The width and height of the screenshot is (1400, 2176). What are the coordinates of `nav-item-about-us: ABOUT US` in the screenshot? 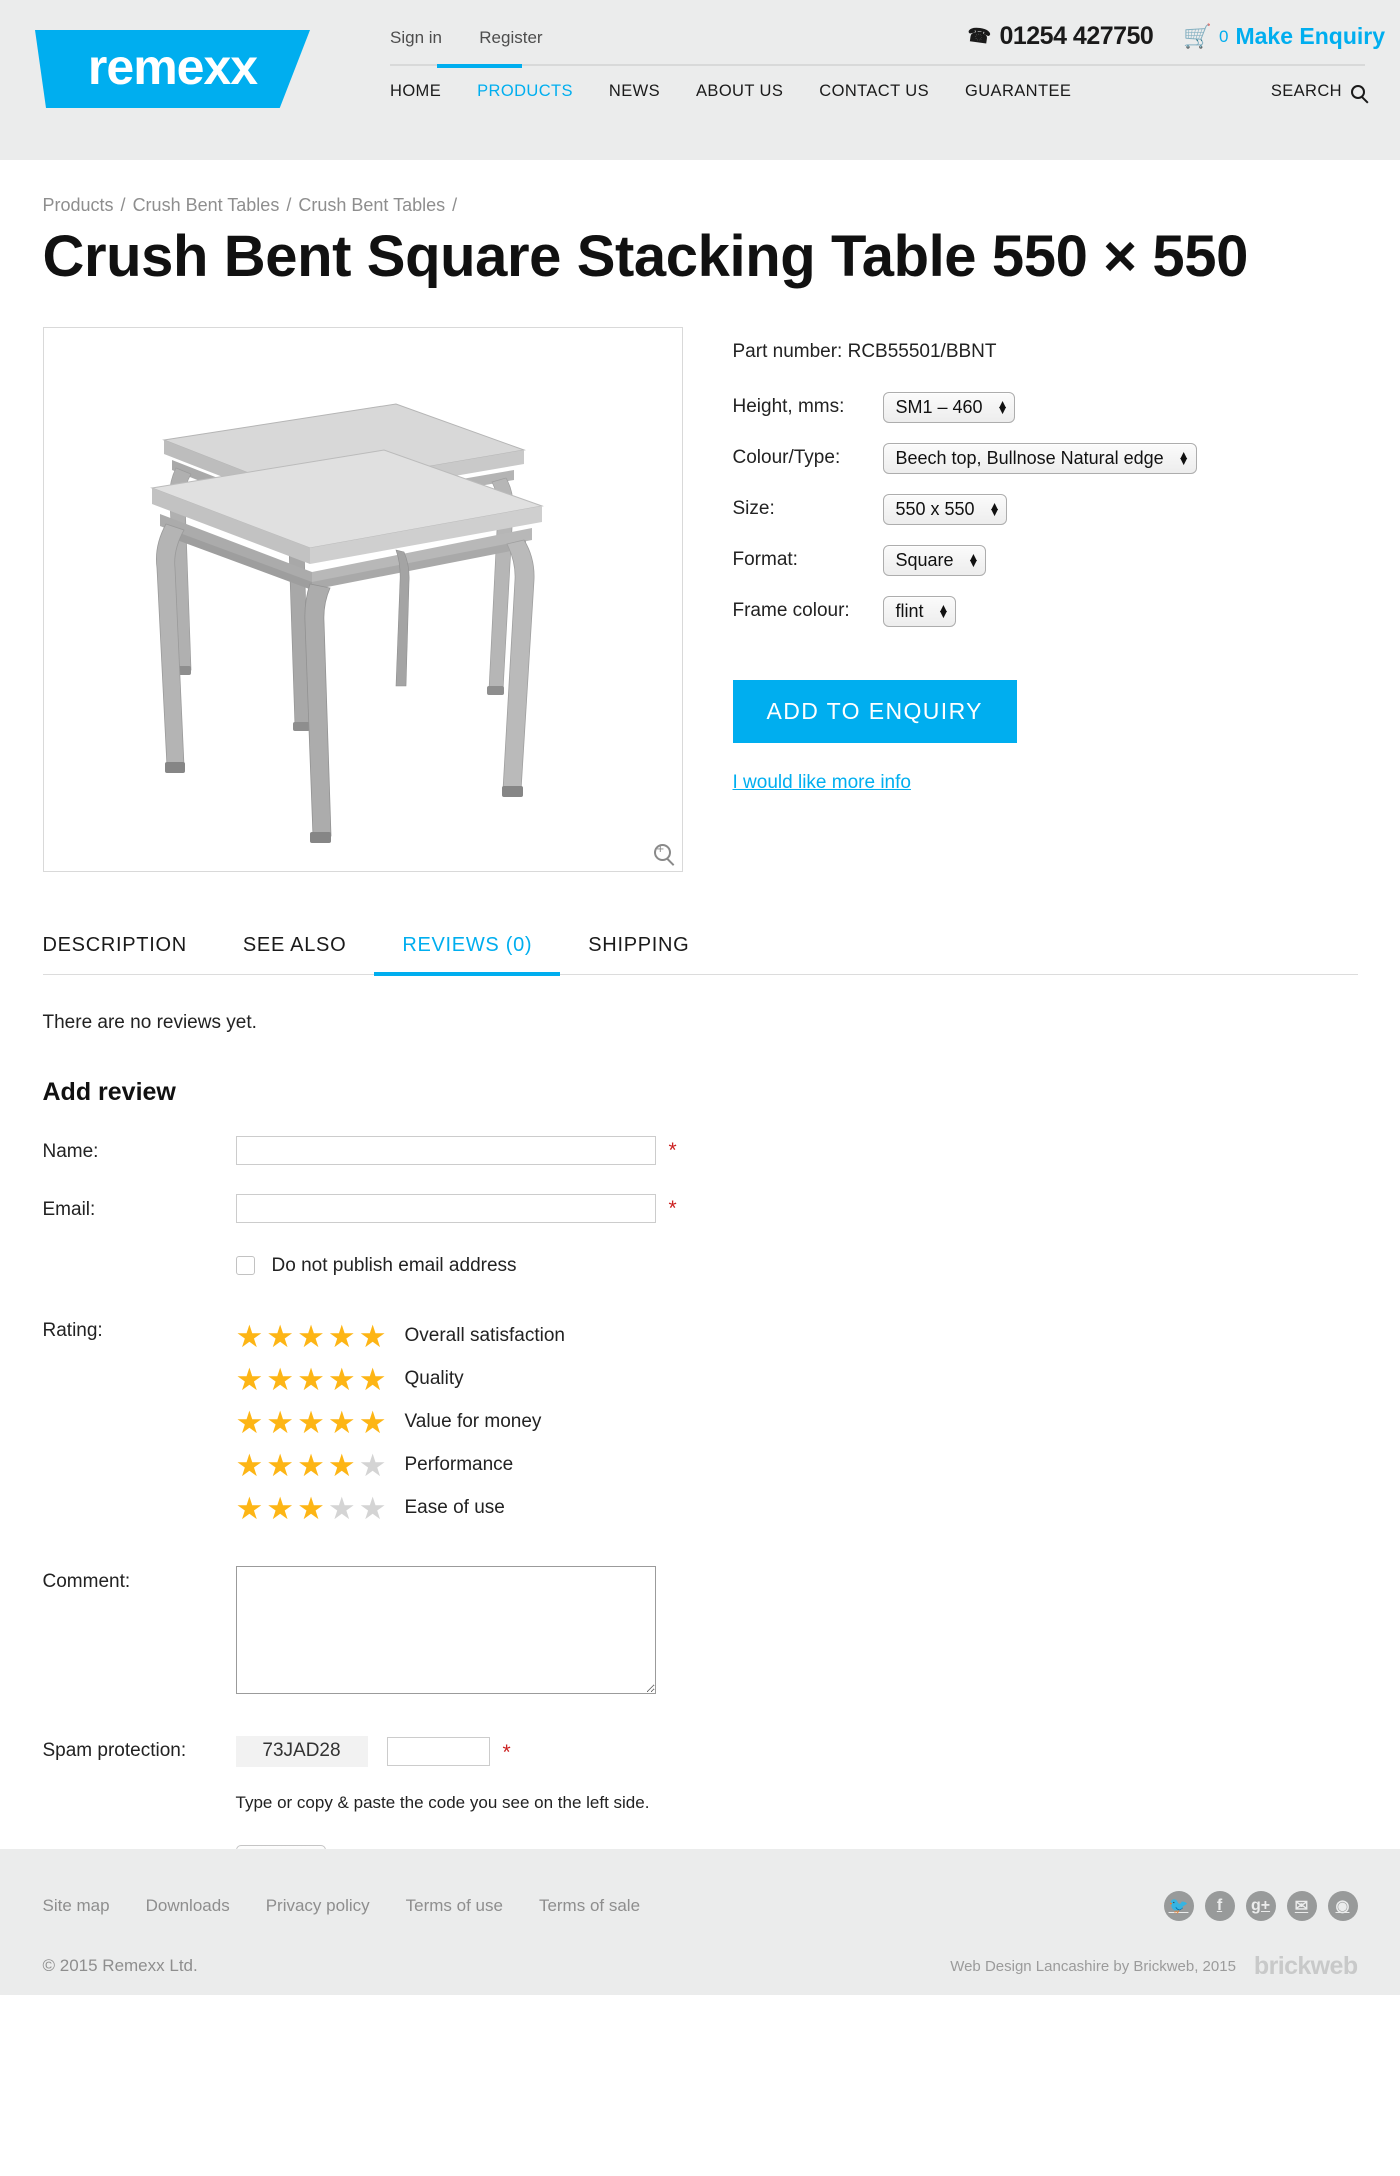 It's located at (739, 91).